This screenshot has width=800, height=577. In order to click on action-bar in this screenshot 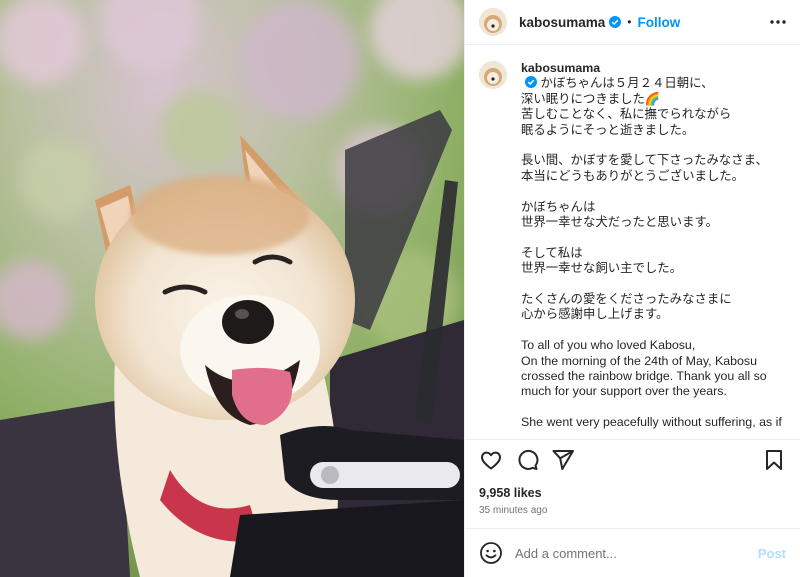, I will do `click(632, 459)`.